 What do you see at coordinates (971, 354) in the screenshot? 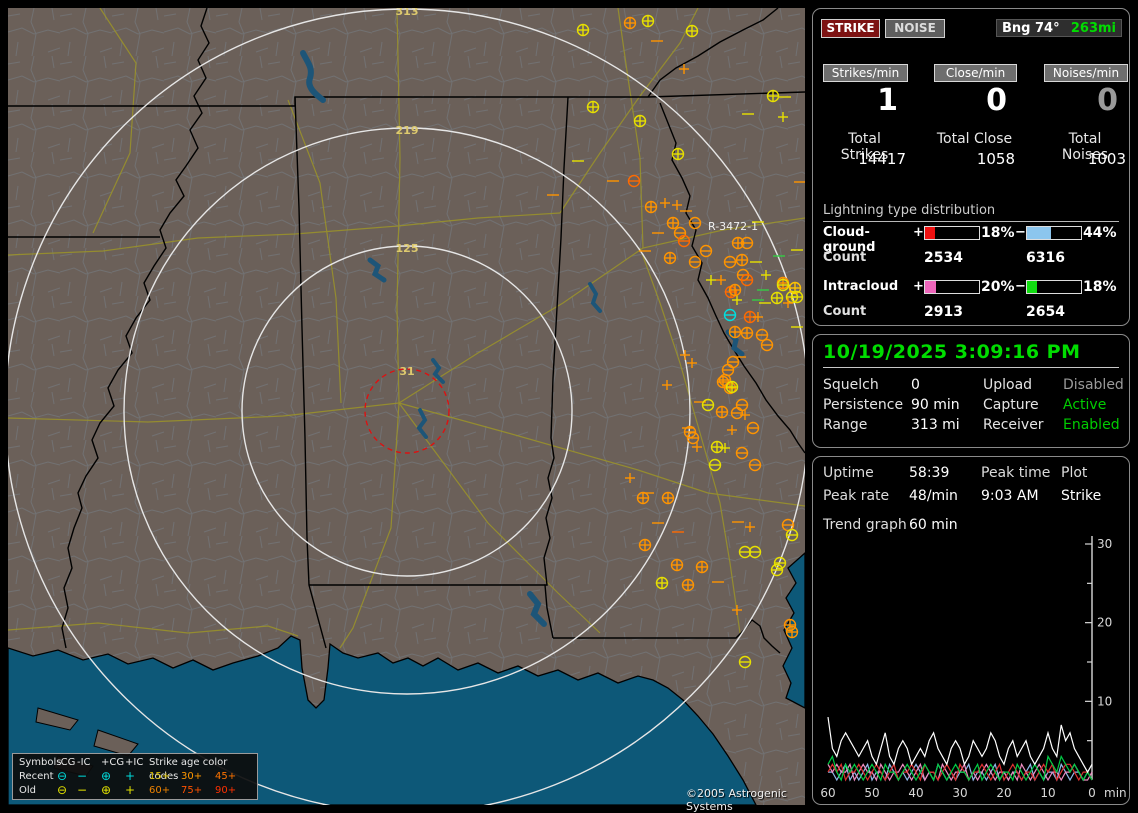
I see `datetime-display: 10/19/2025 3:09:16 PM` at bounding box center [971, 354].